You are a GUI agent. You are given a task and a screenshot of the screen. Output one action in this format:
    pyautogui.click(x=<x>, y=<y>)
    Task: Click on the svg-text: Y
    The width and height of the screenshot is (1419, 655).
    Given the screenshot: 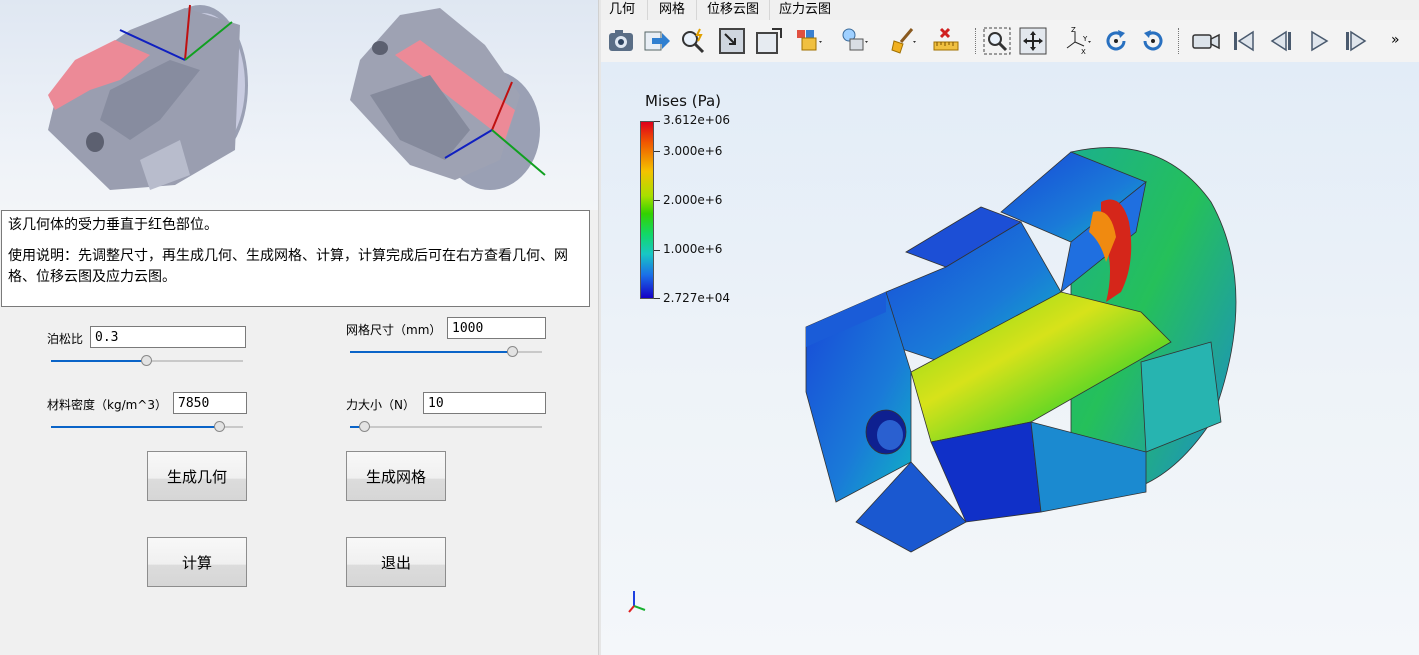 What is the action you would take?
    pyautogui.click(x=1085, y=39)
    